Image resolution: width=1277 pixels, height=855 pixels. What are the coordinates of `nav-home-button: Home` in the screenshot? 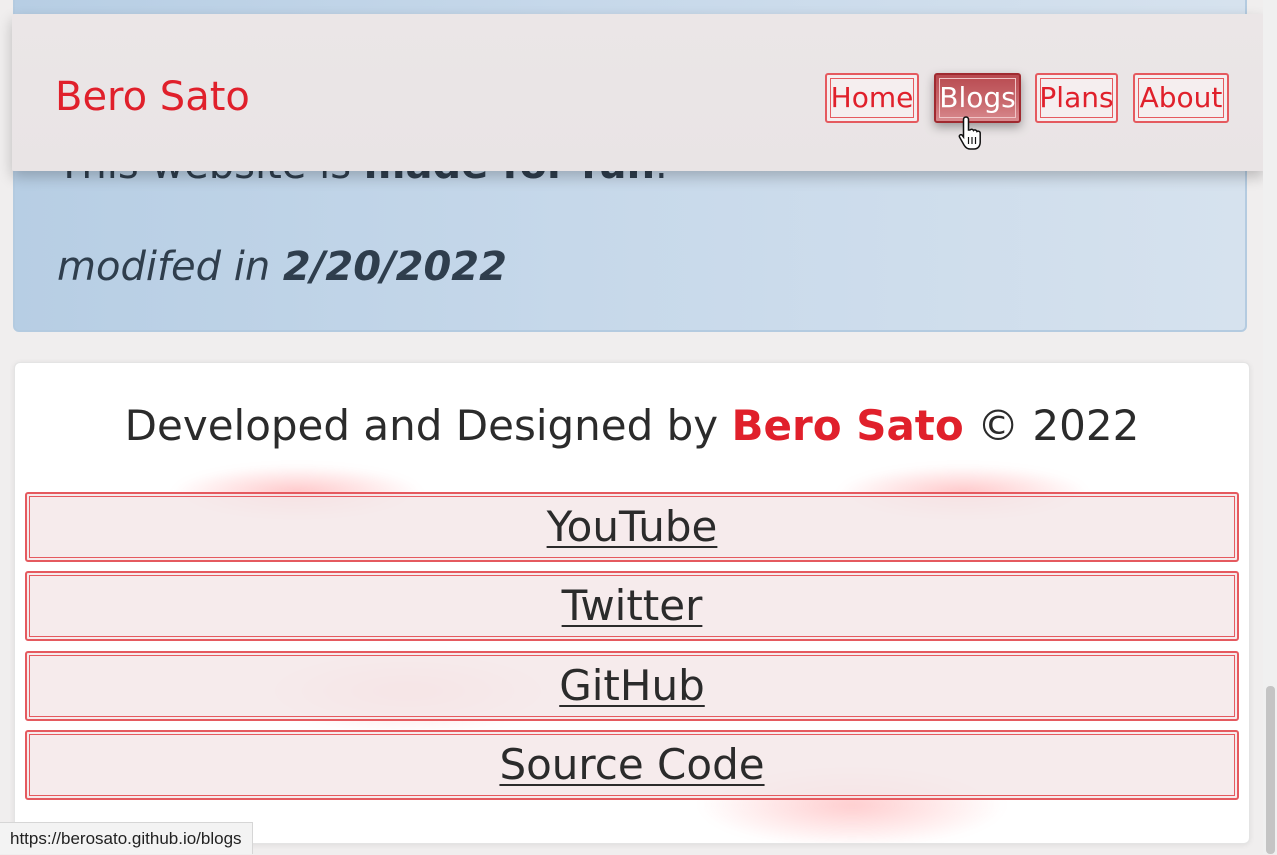 It's located at (872, 98).